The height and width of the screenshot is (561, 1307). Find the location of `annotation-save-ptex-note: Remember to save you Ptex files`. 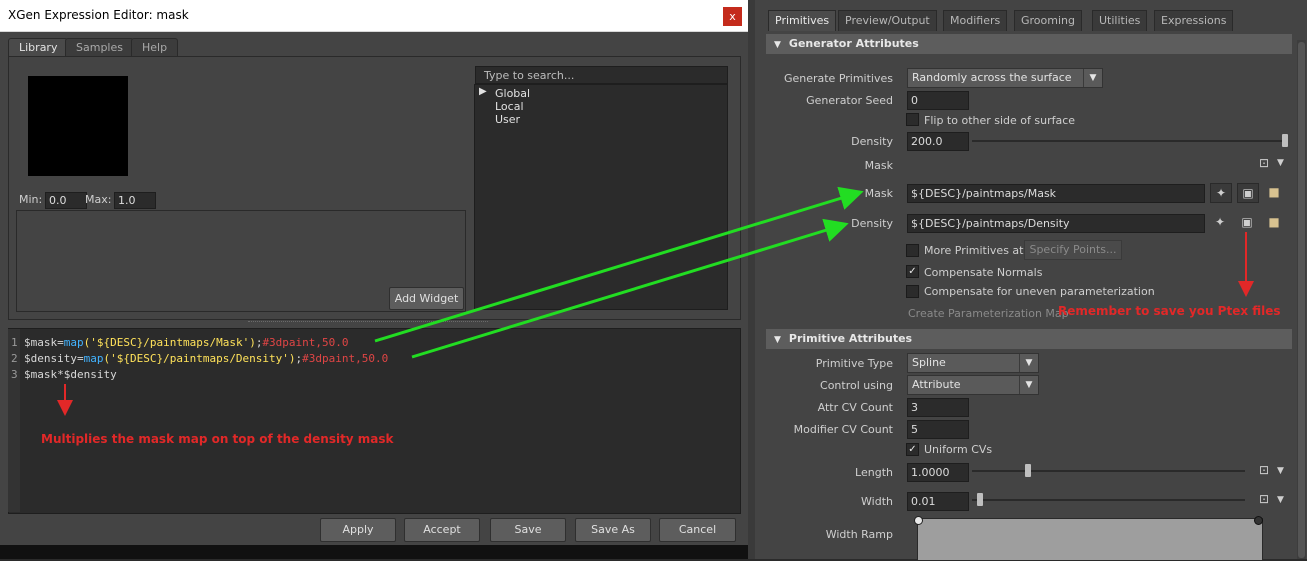

annotation-save-ptex-note: Remember to save you Ptex files is located at coordinates (1169, 311).